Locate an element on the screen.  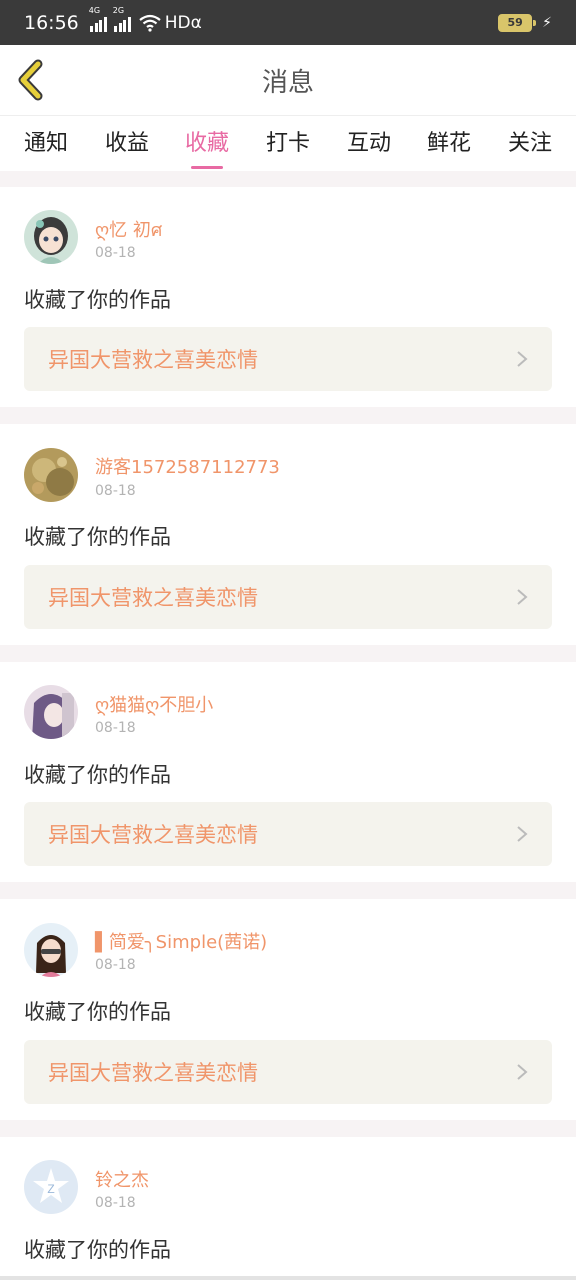
page-title: 消息 is located at coordinates (287, 82).